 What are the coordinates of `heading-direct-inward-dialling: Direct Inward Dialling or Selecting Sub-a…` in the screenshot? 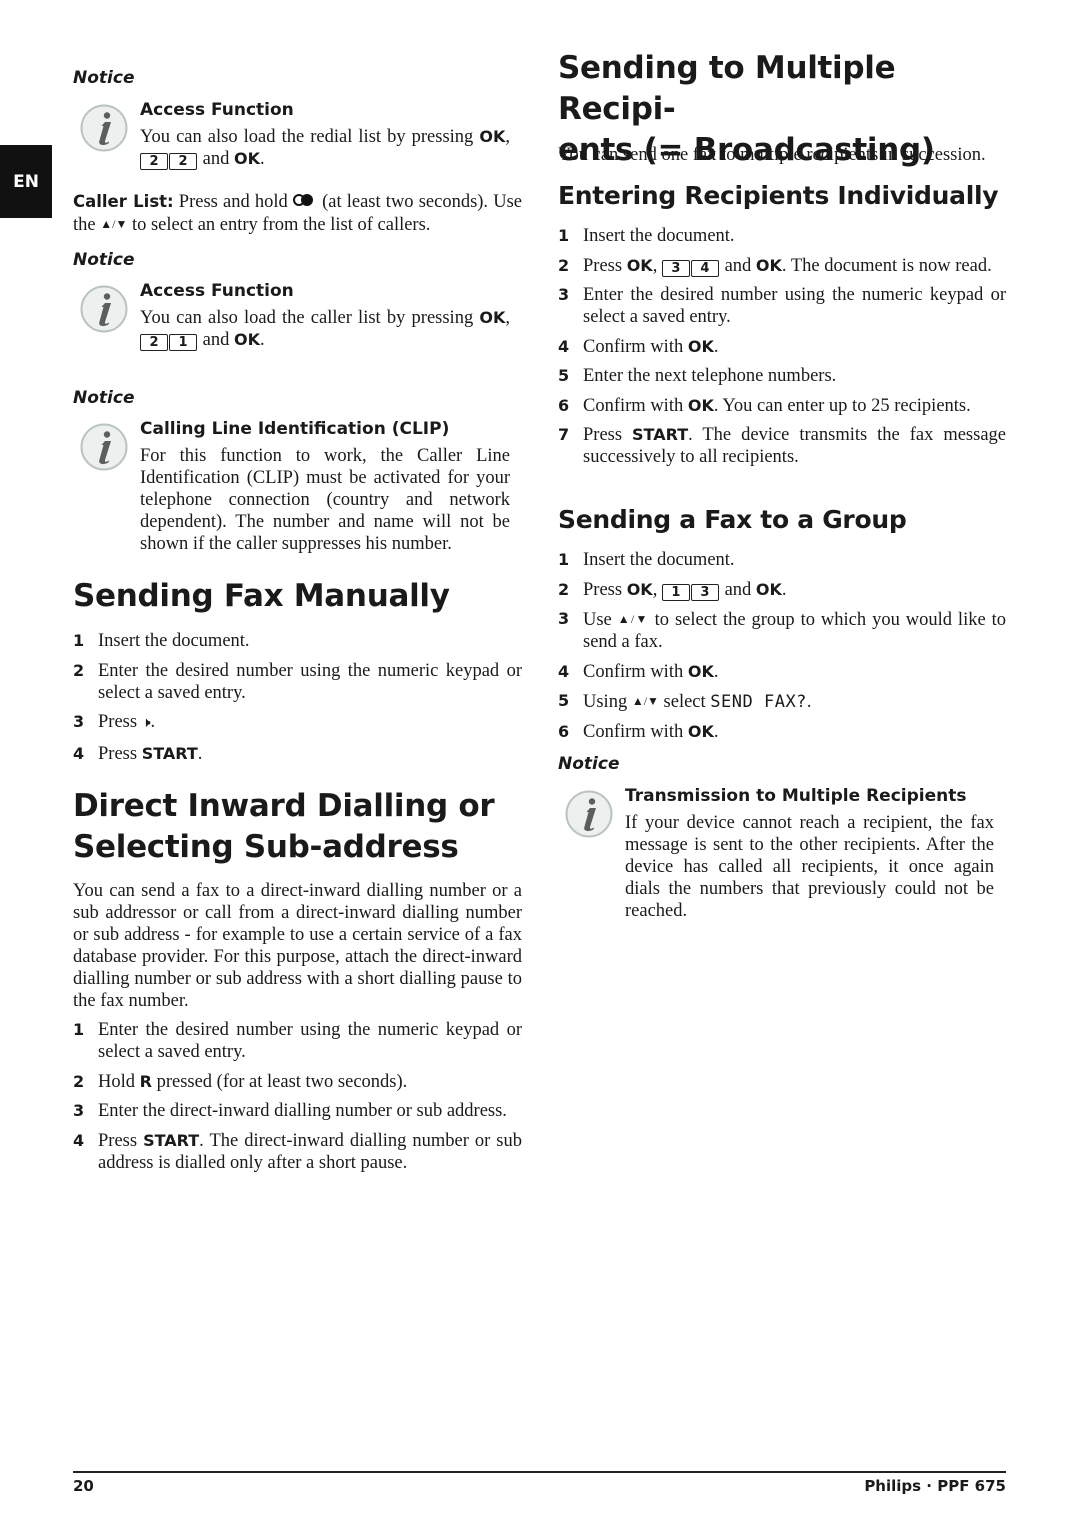 It's located at (284, 826).